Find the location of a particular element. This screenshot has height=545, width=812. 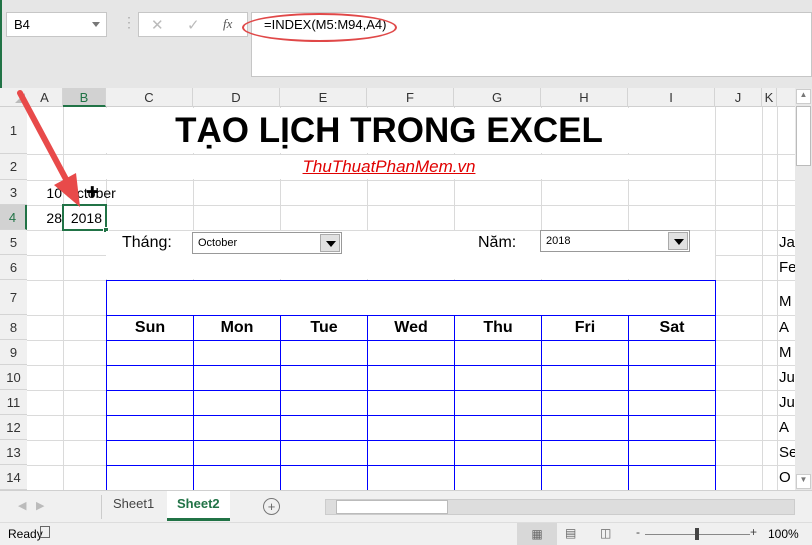

column-header-g: G is located at coordinates (497, 97).